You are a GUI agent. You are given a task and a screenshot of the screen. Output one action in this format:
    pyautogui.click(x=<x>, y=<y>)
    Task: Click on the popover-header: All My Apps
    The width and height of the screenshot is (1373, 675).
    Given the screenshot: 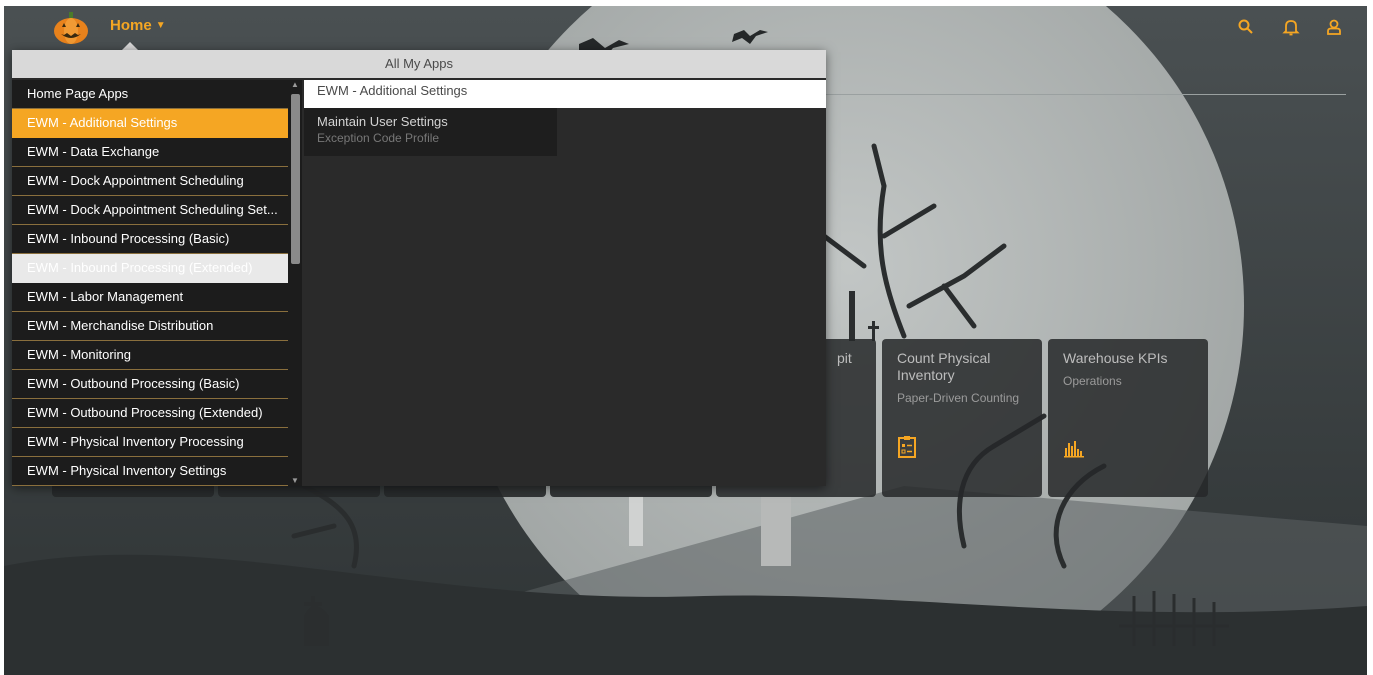 What is the action you would take?
    pyautogui.click(x=419, y=64)
    